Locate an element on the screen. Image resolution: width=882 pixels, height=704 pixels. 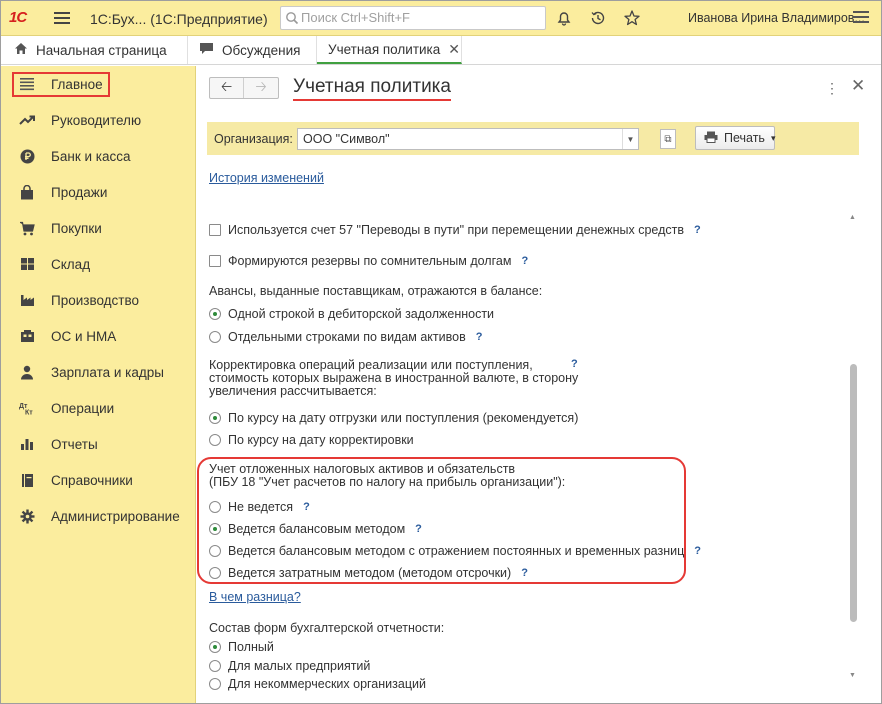
close-tab-icon: ✕ is located at coordinates (454, 49).